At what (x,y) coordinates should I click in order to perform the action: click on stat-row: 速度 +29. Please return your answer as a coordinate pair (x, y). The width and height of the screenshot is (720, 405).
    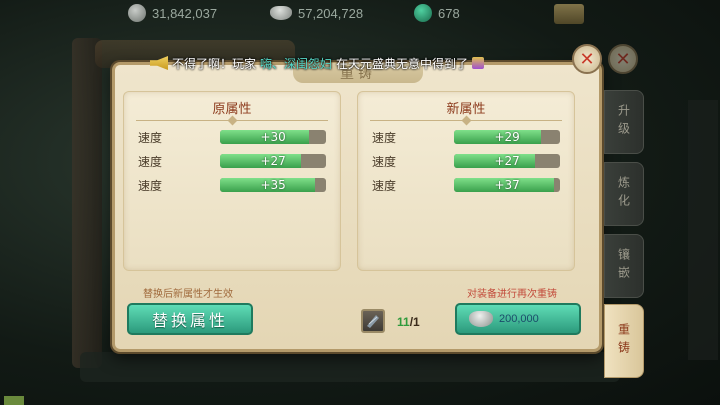
    Looking at the image, I should click on (466, 137).